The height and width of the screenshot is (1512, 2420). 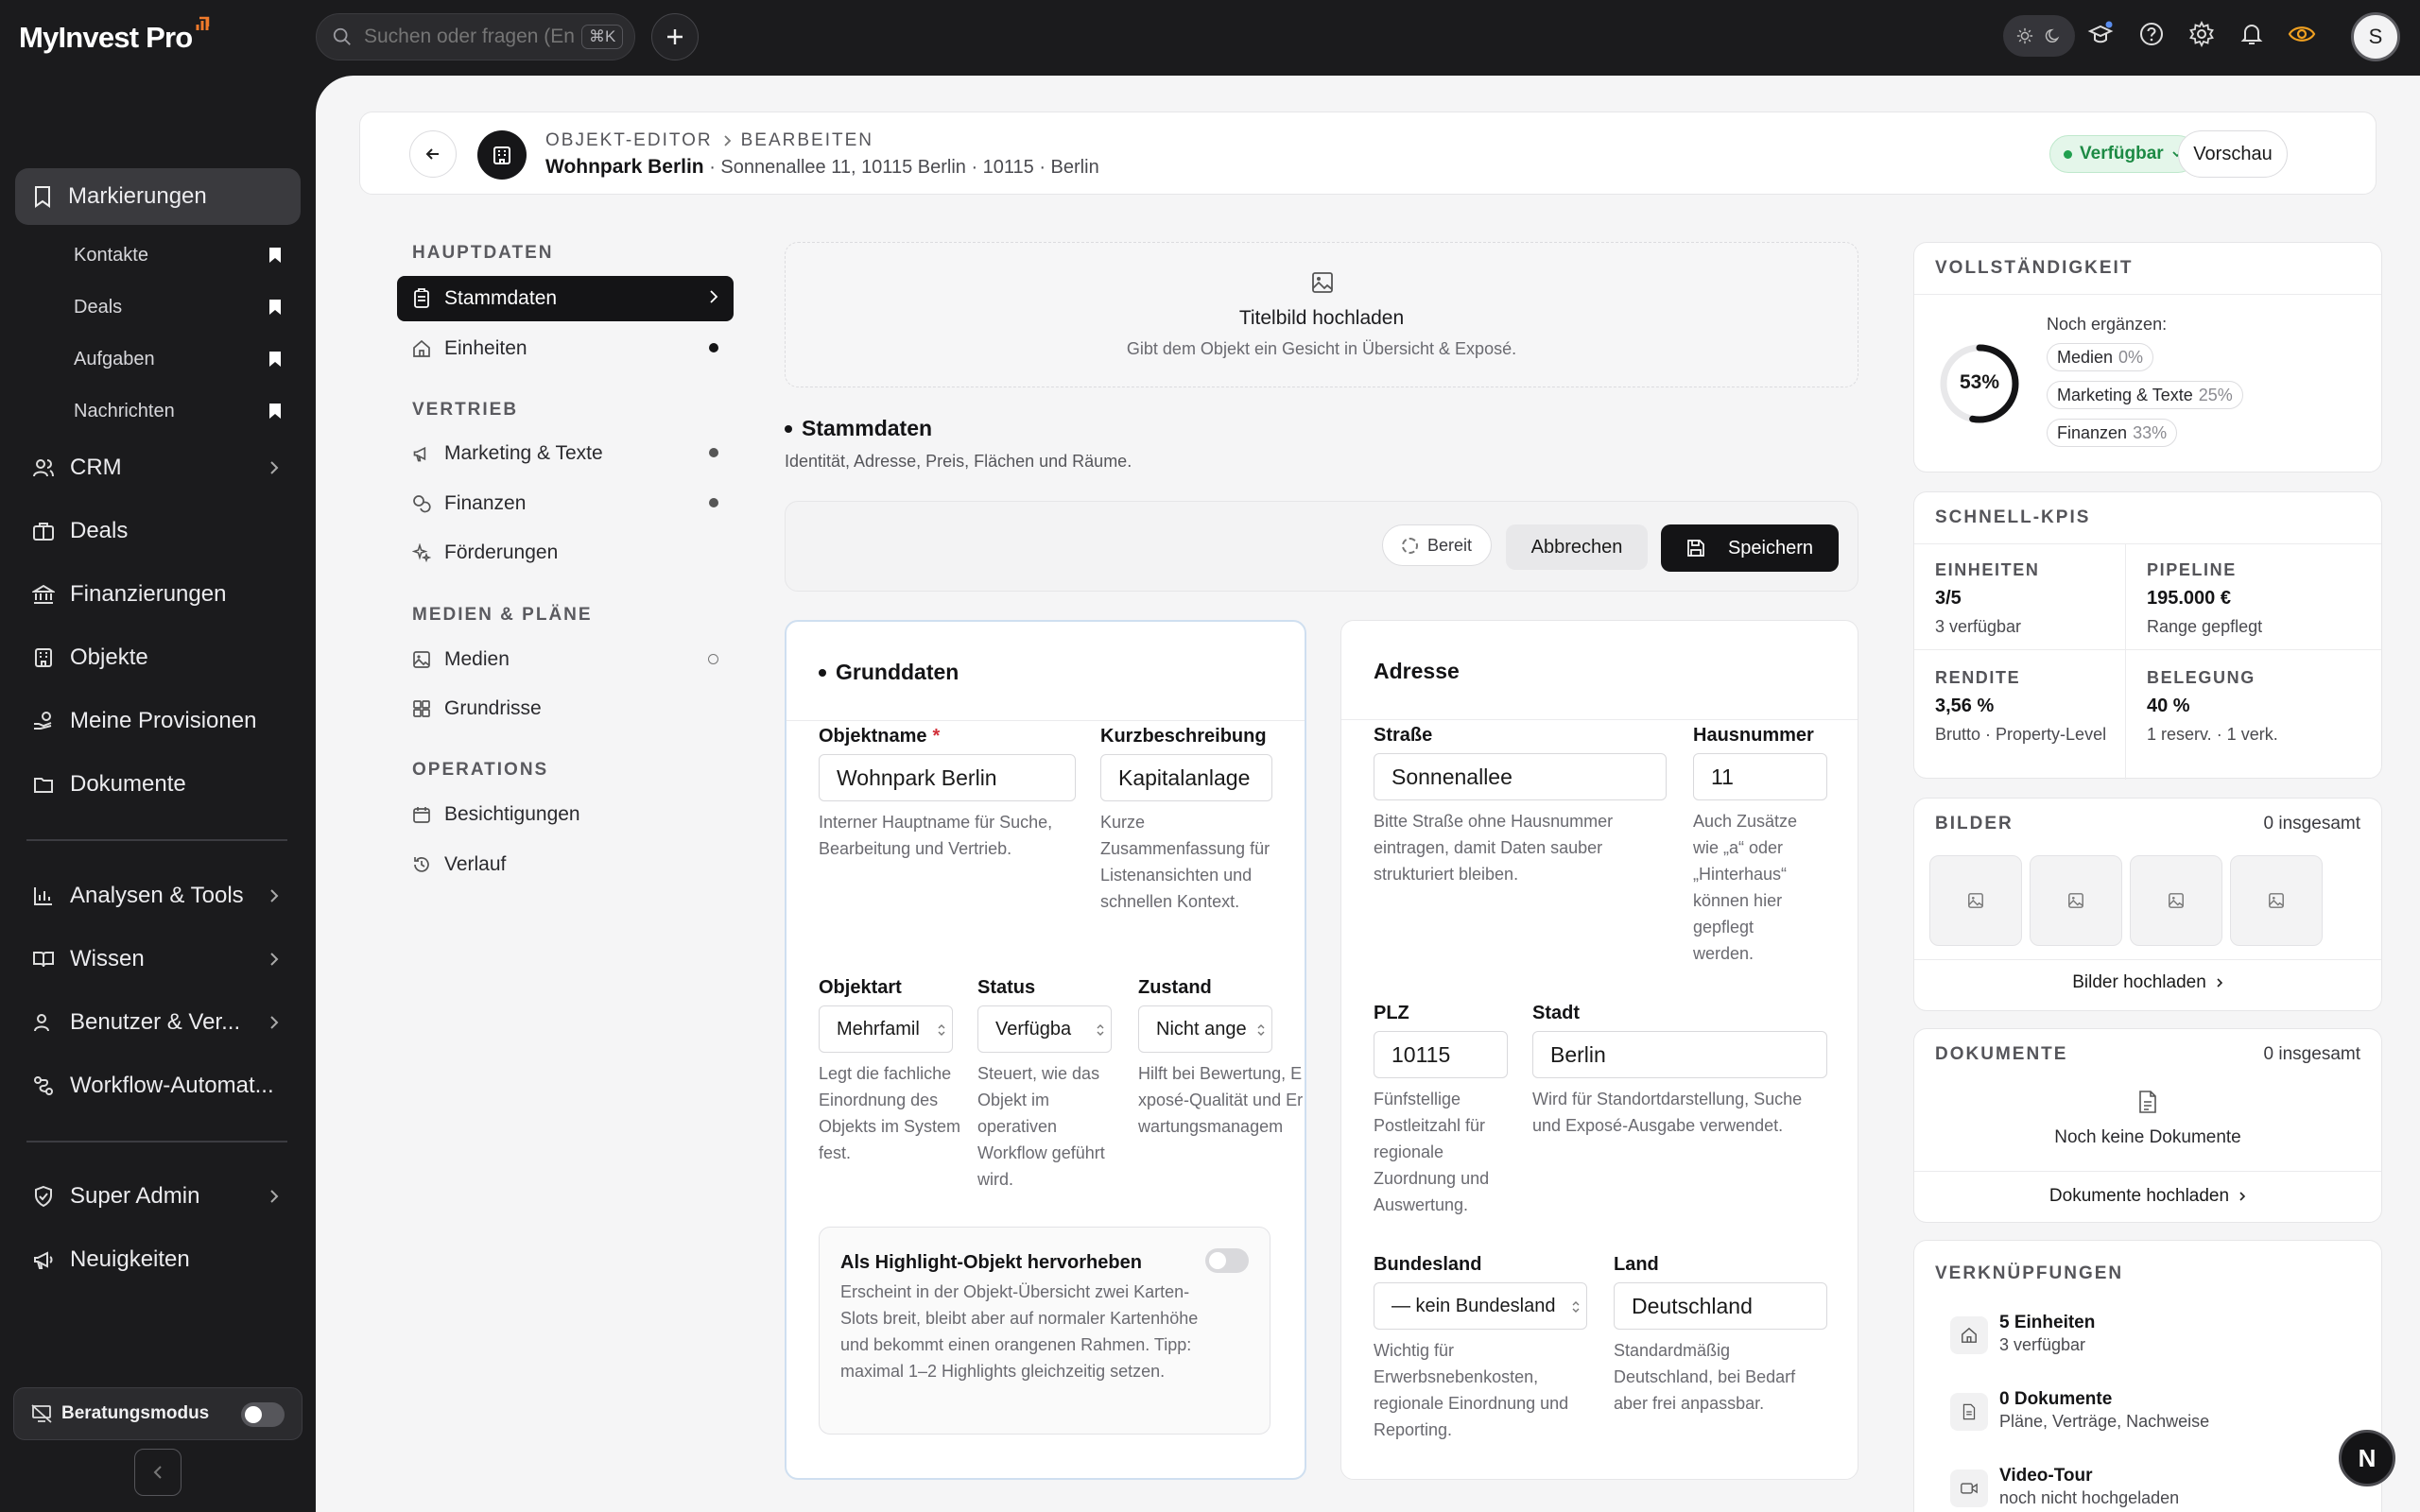 What do you see at coordinates (1680, 1054) in the screenshot?
I see `stadt-input: Berlin` at bounding box center [1680, 1054].